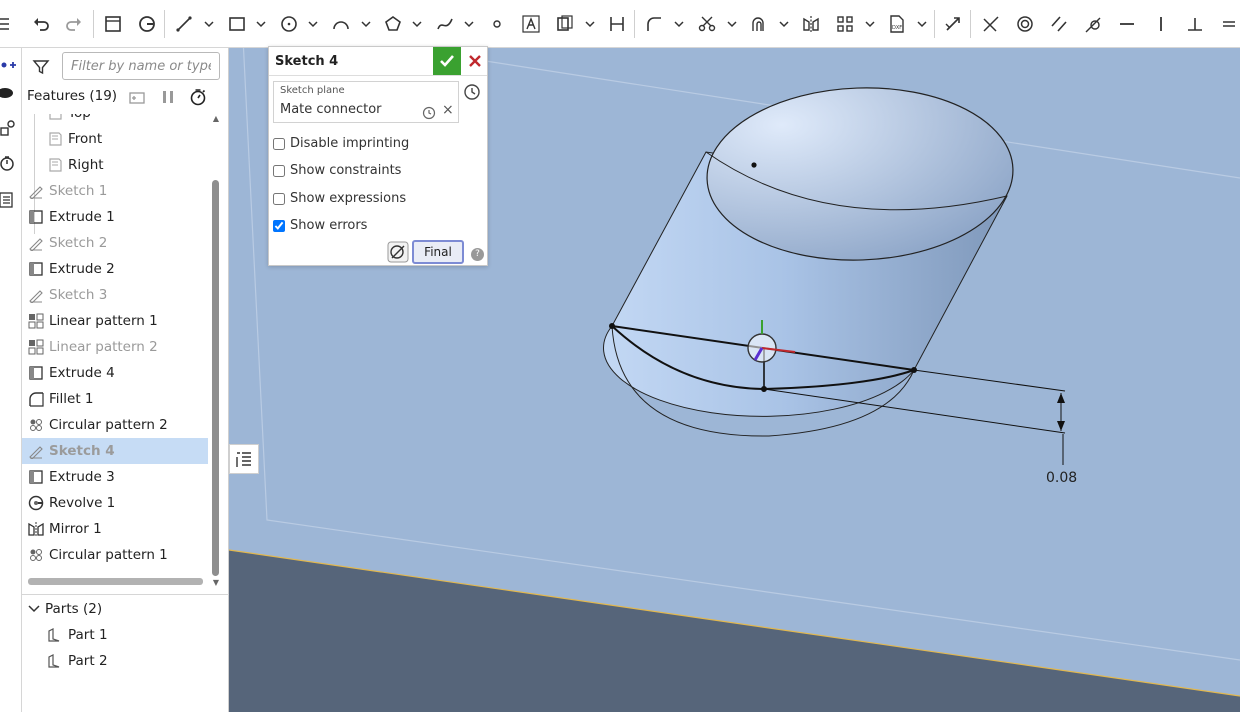  What do you see at coordinates (448, 110) in the screenshot?
I see `clear-icon: ×` at bounding box center [448, 110].